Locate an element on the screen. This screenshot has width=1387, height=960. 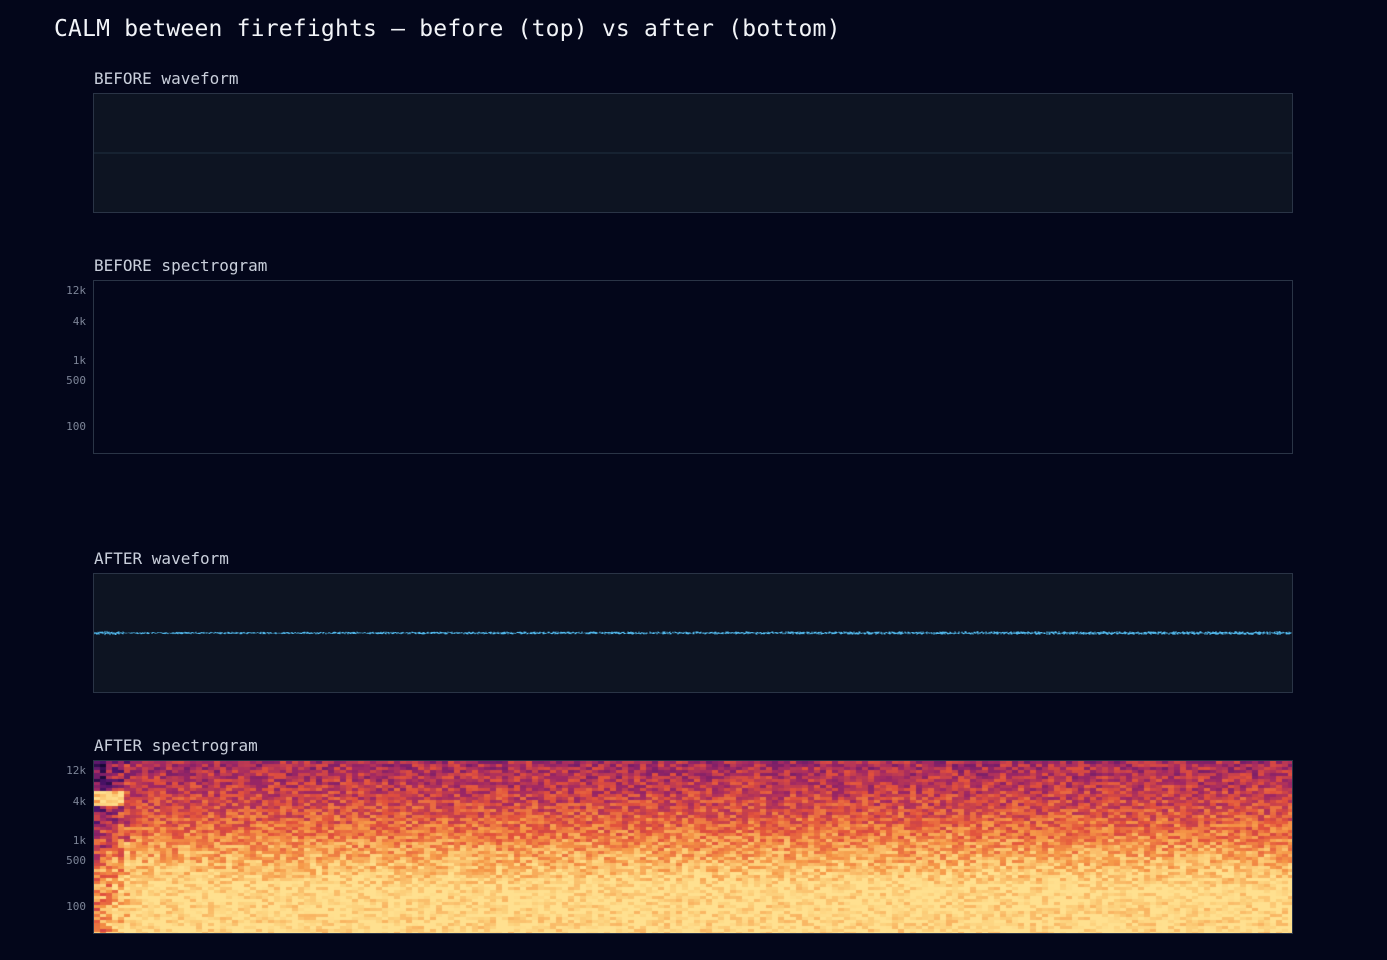
before-ytick-500: 500 is located at coordinates (76, 380).